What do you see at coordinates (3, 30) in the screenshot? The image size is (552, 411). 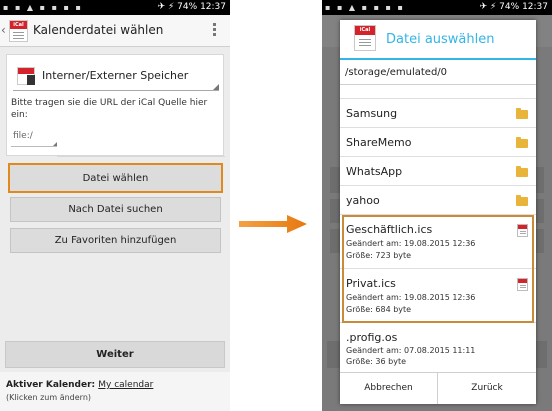 I see `back-caret-icon: ‹` at bounding box center [3, 30].